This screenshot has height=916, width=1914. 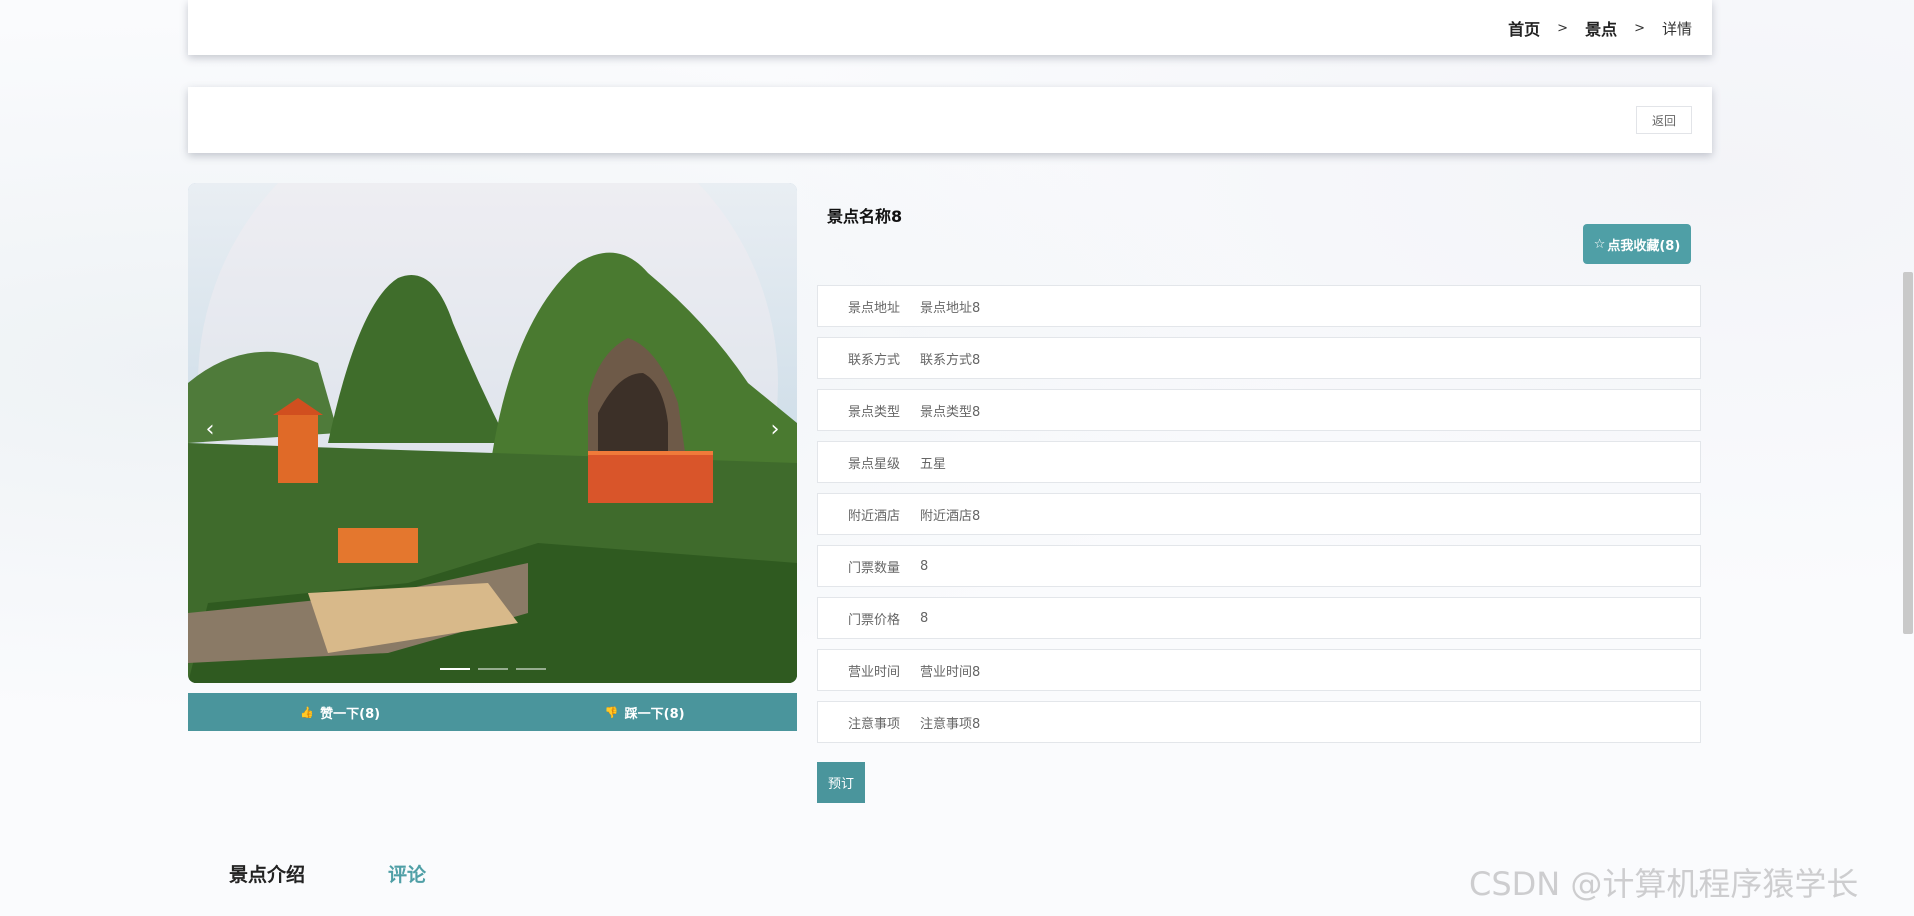 I want to click on field-value: 景点类型8, so click(x=950, y=412).